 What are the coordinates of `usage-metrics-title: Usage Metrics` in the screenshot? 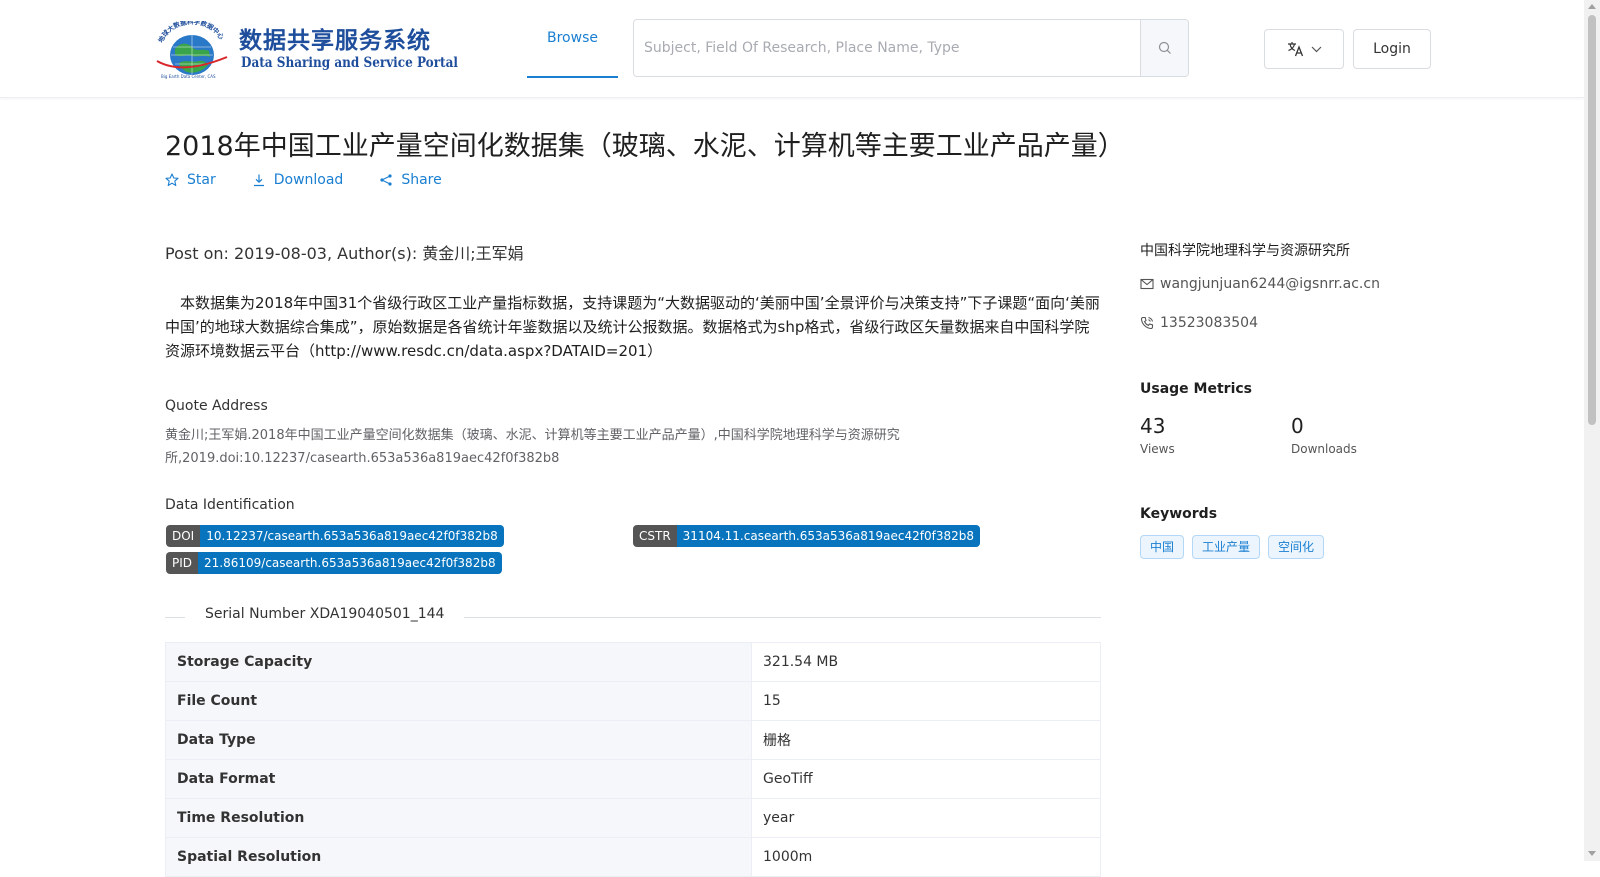 It's located at (1196, 389).